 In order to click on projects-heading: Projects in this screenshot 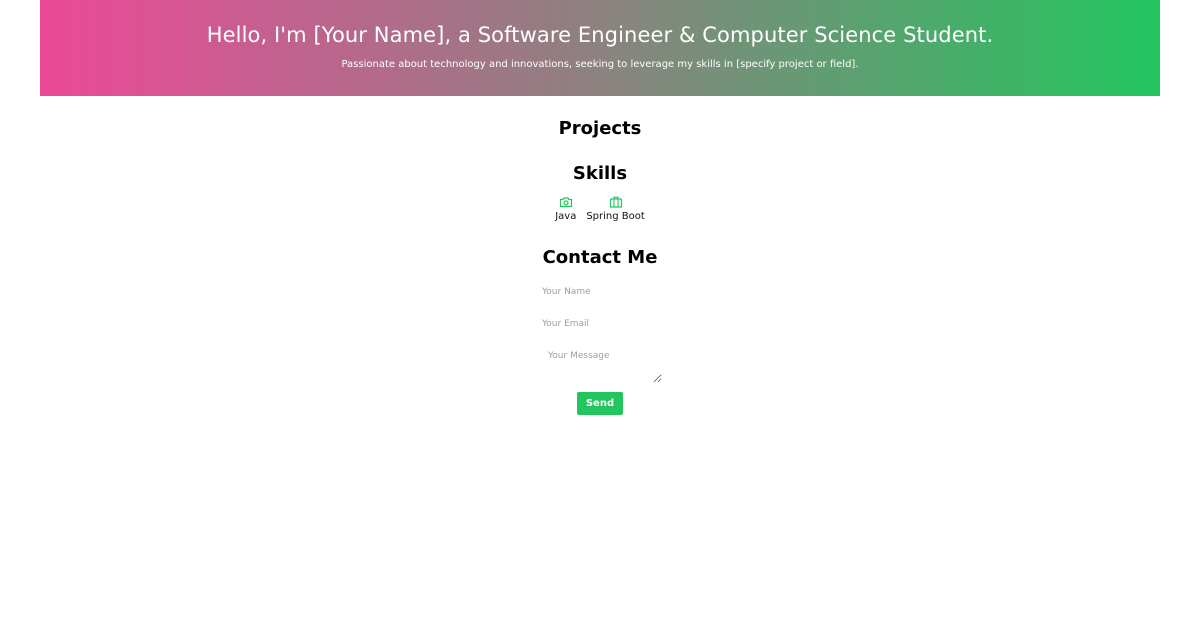, I will do `click(600, 128)`.